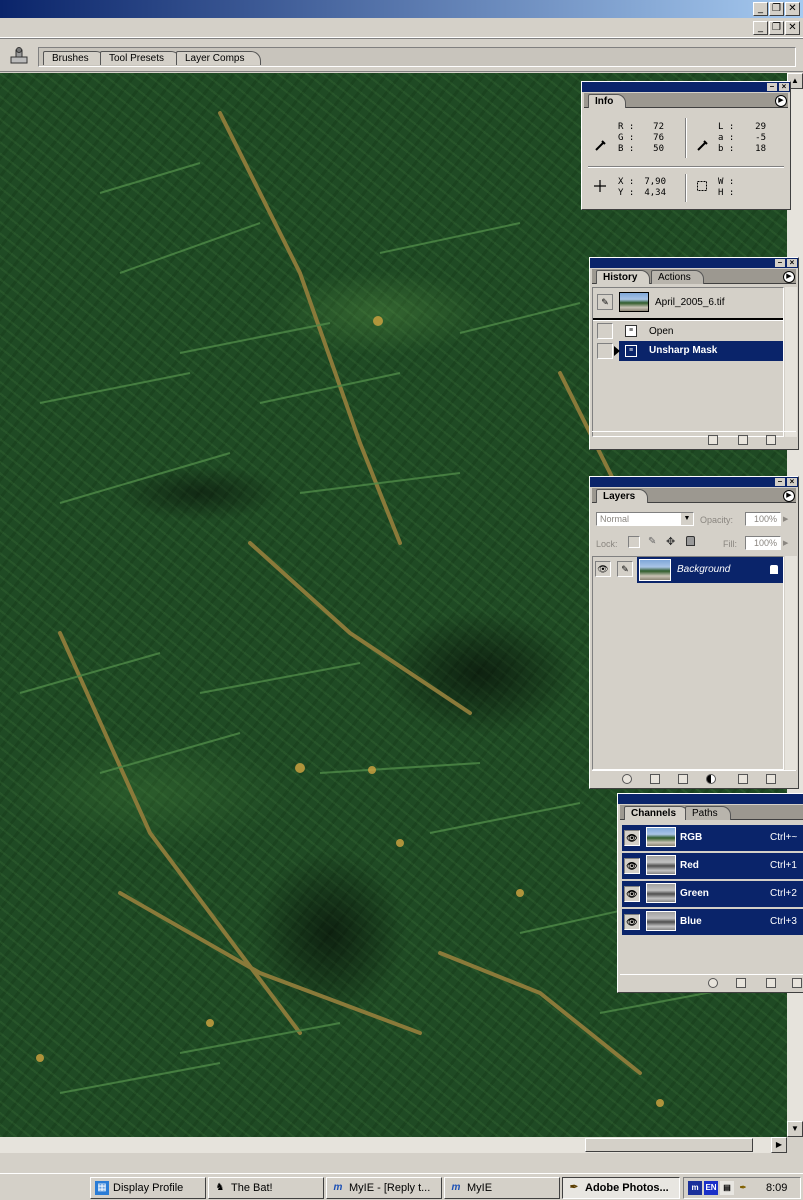 The height and width of the screenshot is (1200, 803). I want to click on horizontal-scroll-thumb, so click(669, 1145).